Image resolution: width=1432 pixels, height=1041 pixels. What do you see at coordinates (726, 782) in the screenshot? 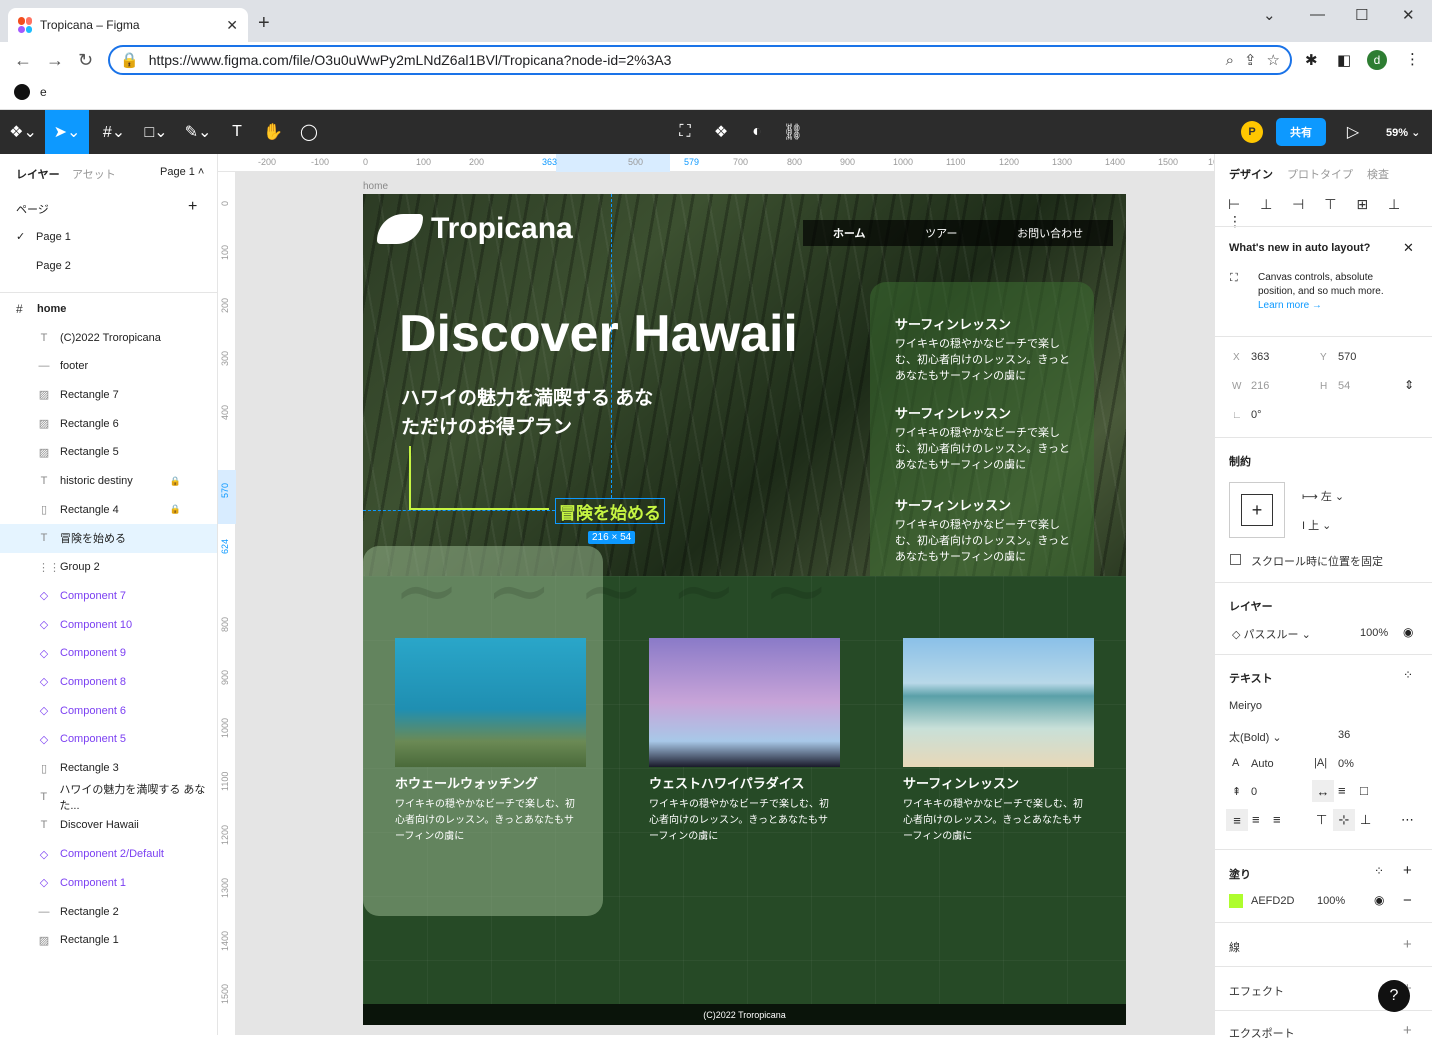
I see `card-title: ウェストハワイパラダイス` at bounding box center [726, 782].